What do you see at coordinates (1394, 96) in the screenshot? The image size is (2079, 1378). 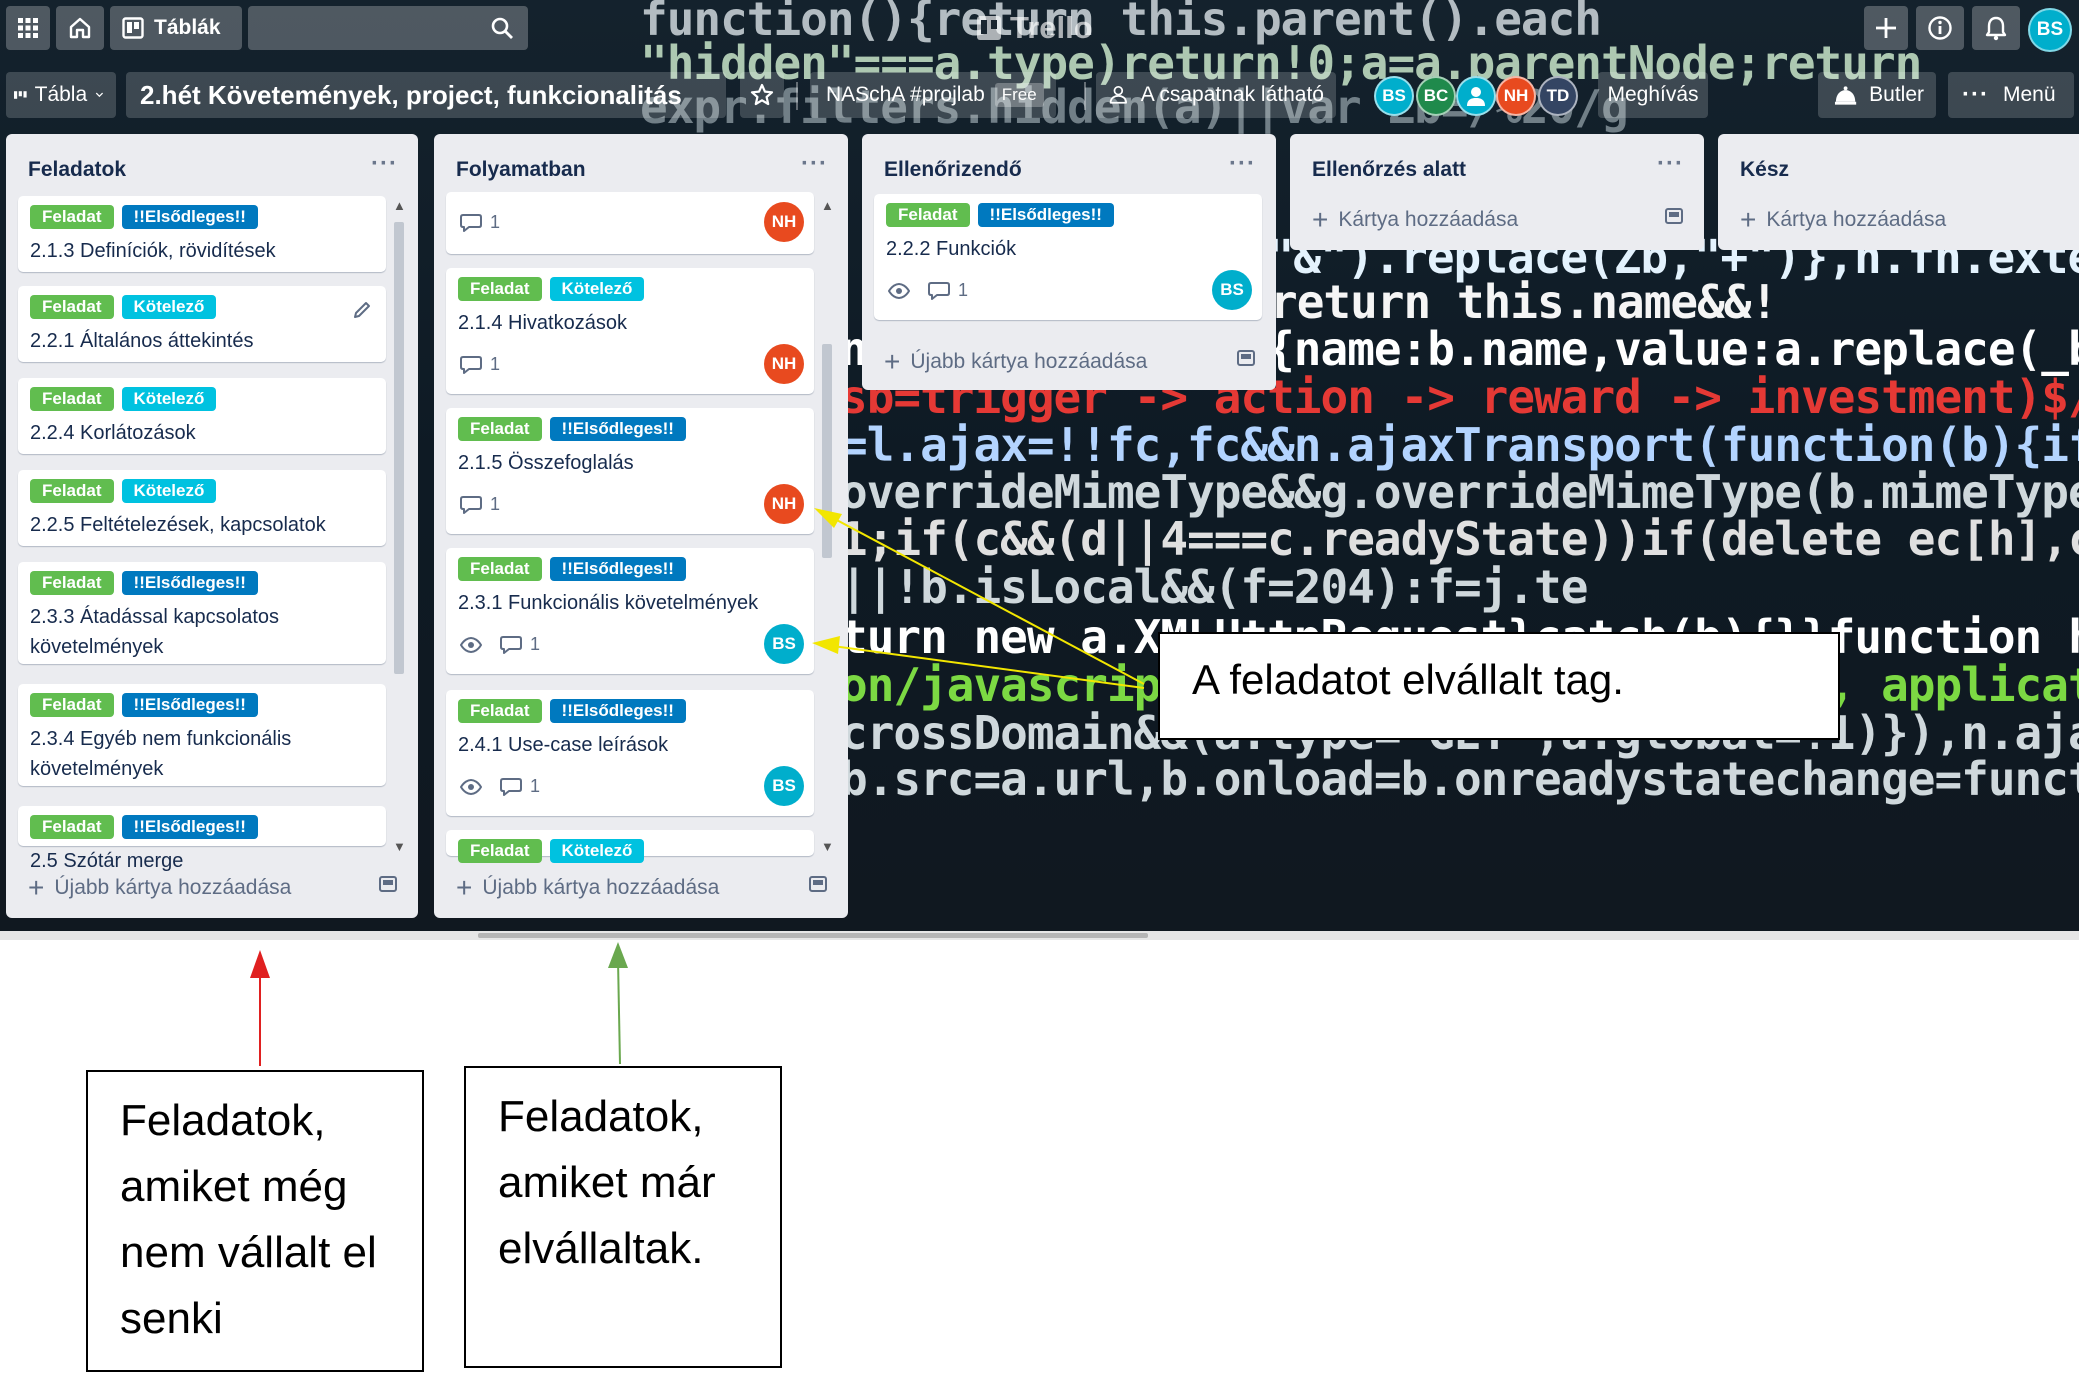 I see `member-avatar: BS` at bounding box center [1394, 96].